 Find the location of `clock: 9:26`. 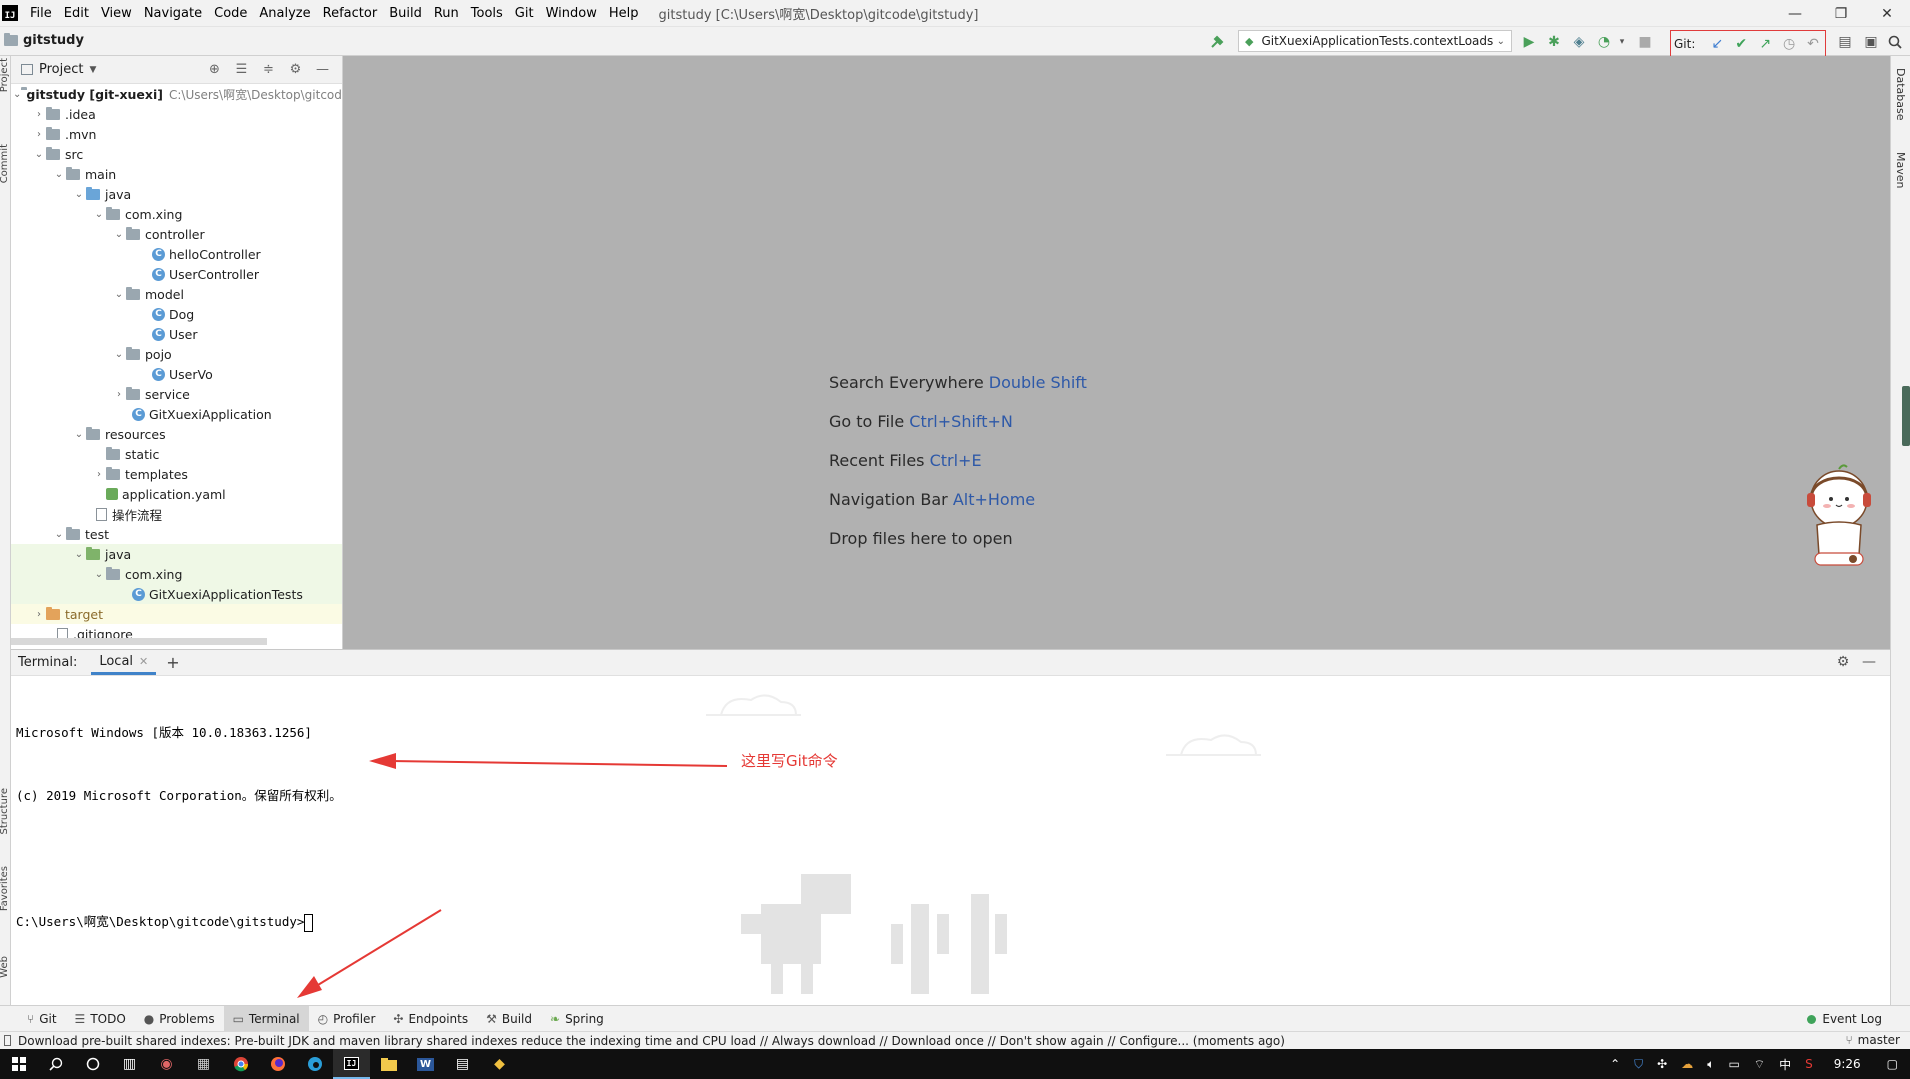

clock: 9:26 is located at coordinates (1847, 1064).